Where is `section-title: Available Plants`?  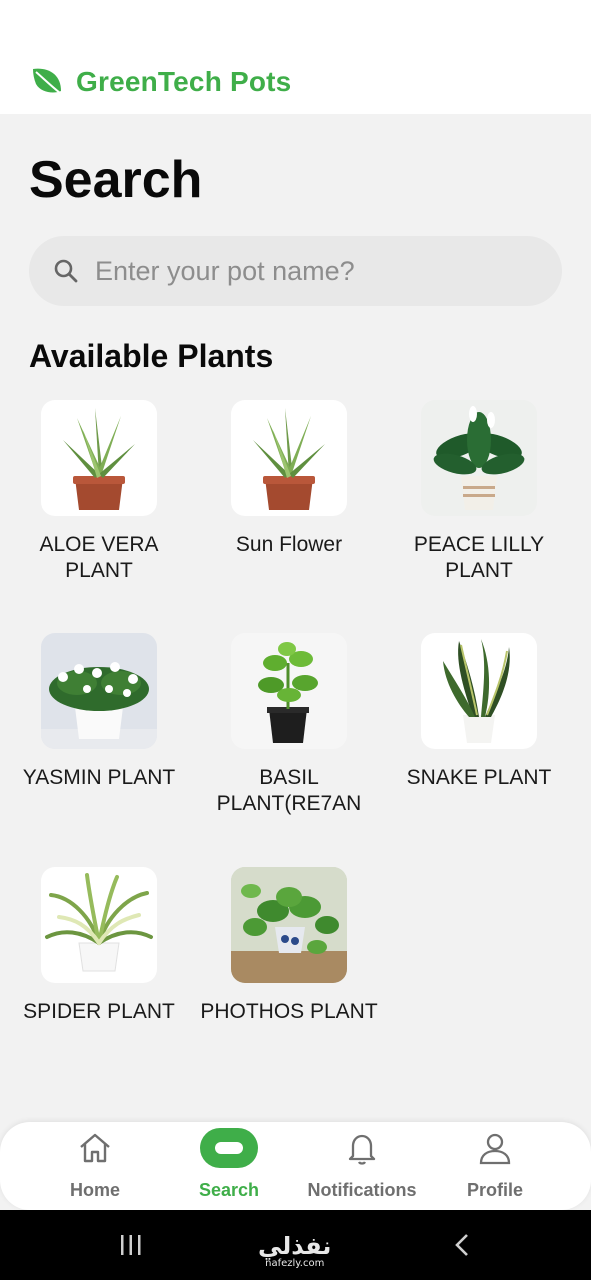 section-title: Available Plants is located at coordinates (151, 356).